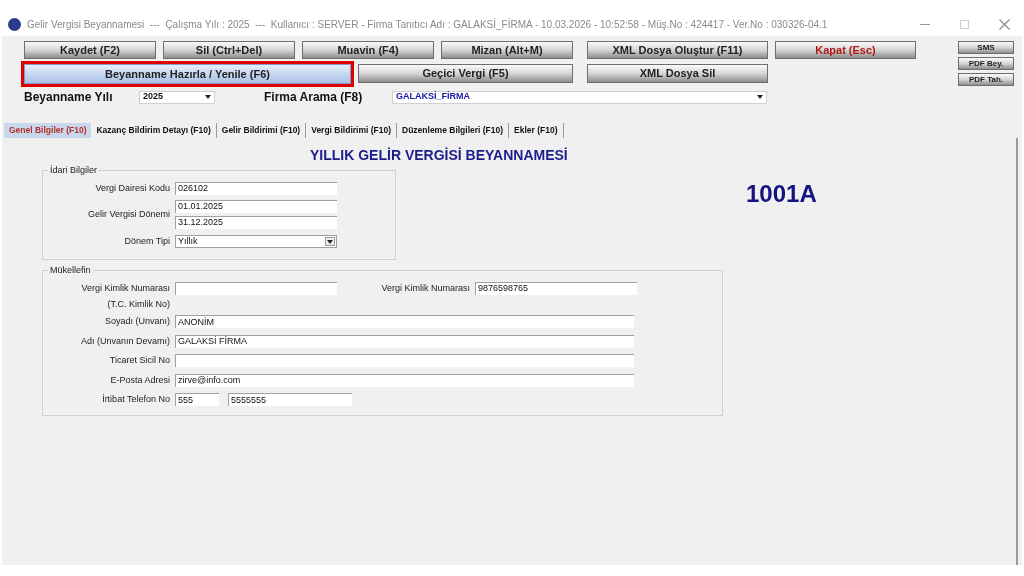 The height and width of the screenshot is (576, 1024). I want to click on tab: Kazanç Bildirim Detayı (F10), so click(154, 130).